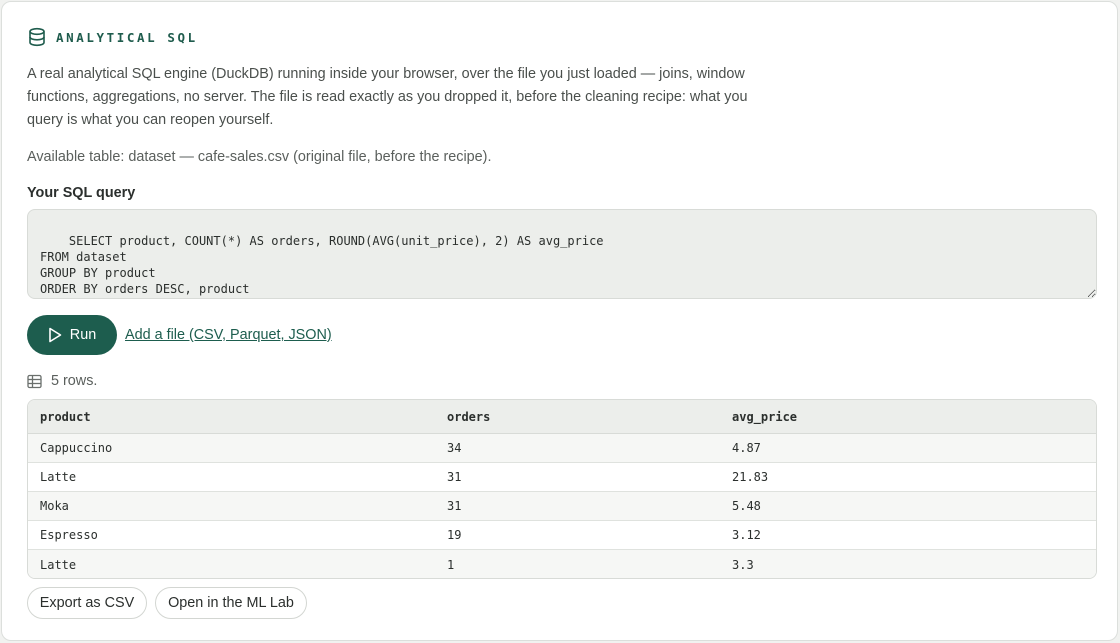 The height and width of the screenshot is (643, 1120). I want to click on export-csv-button: Export as CSV, so click(87, 603).